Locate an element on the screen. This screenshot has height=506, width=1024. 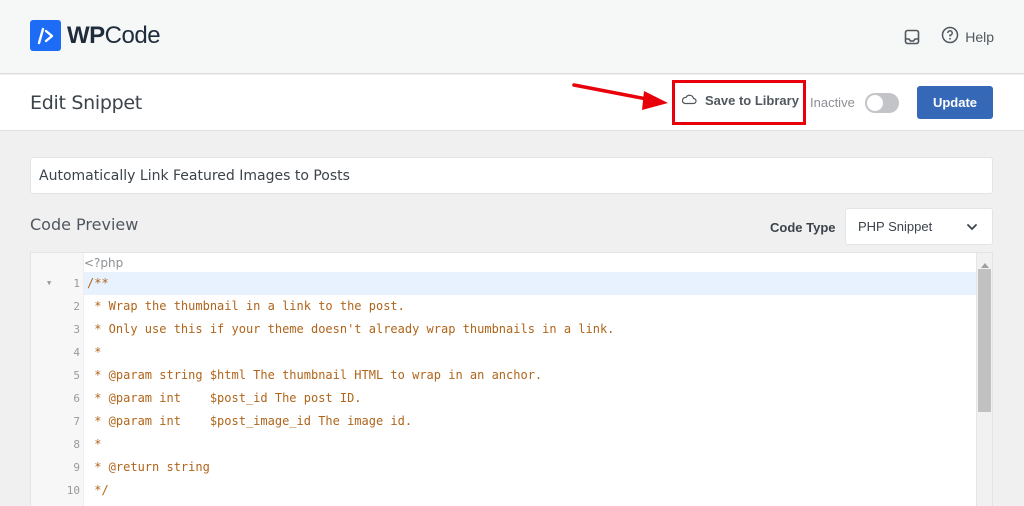
chevron-down-icon is located at coordinates (972, 226).